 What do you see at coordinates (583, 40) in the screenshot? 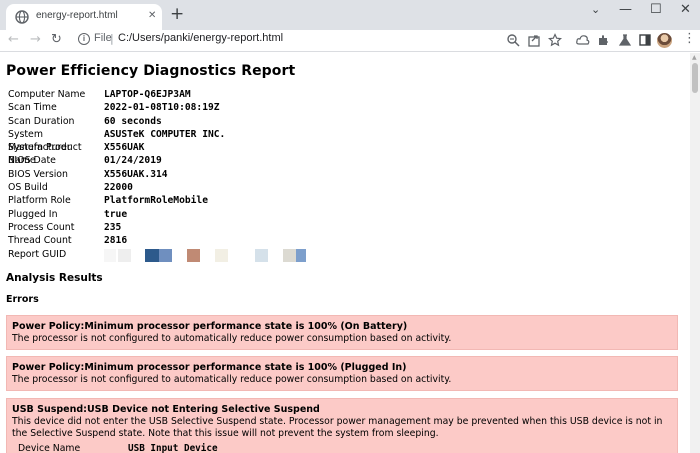
I see `cloud-extension-icon` at bounding box center [583, 40].